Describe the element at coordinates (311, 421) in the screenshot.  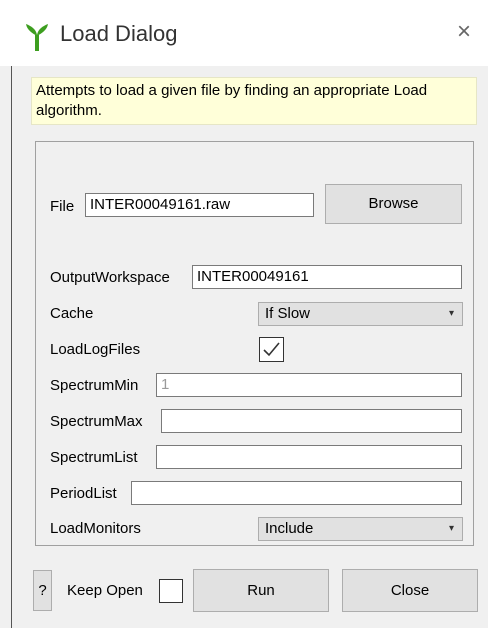
I see `spectrum-max-input` at that location.